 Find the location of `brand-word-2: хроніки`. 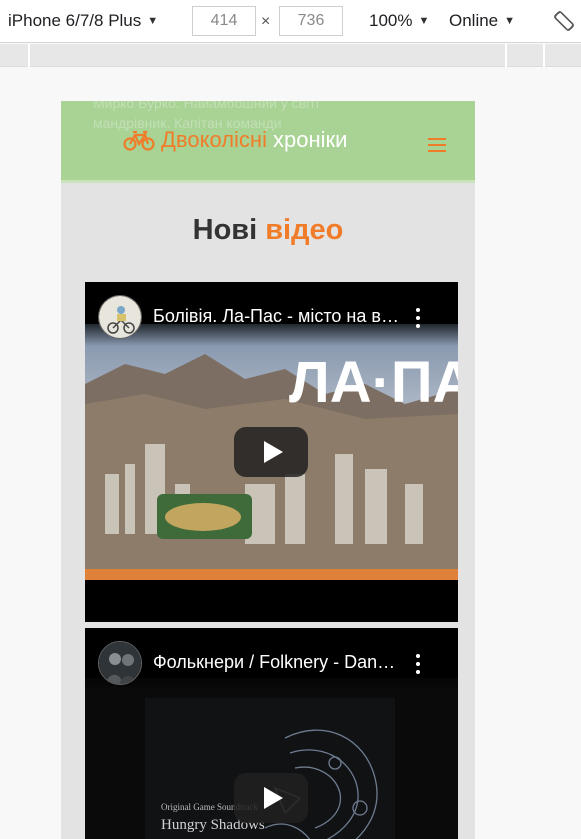

brand-word-2: хроніки is located at coordinates (310, 139).